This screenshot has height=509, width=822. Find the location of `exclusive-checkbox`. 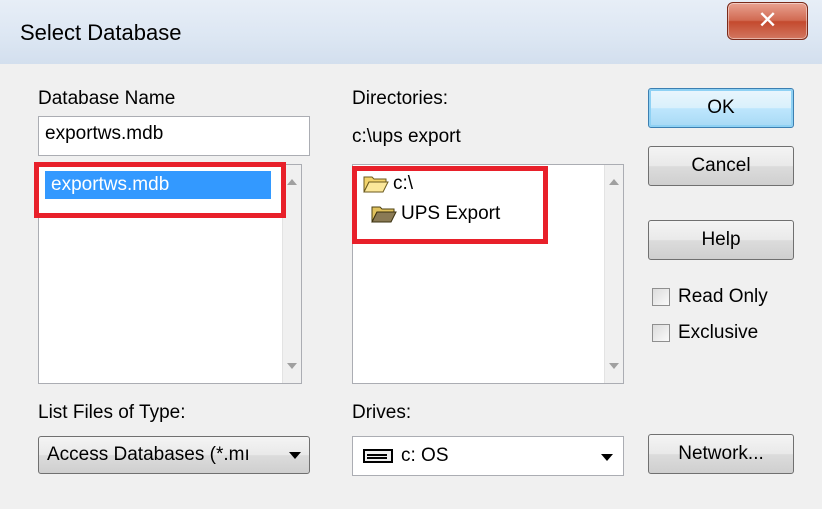

exclusive-checkbox is located at coordinates (661, 333).